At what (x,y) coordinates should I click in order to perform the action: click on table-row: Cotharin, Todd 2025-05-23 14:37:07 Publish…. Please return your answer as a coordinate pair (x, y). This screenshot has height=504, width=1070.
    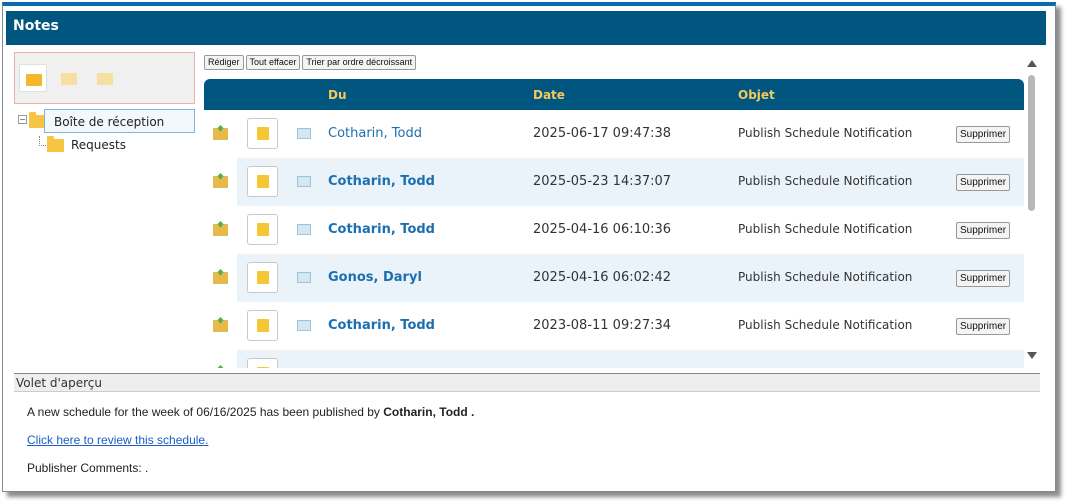
    Looking at the image, I should click on (614, 182).